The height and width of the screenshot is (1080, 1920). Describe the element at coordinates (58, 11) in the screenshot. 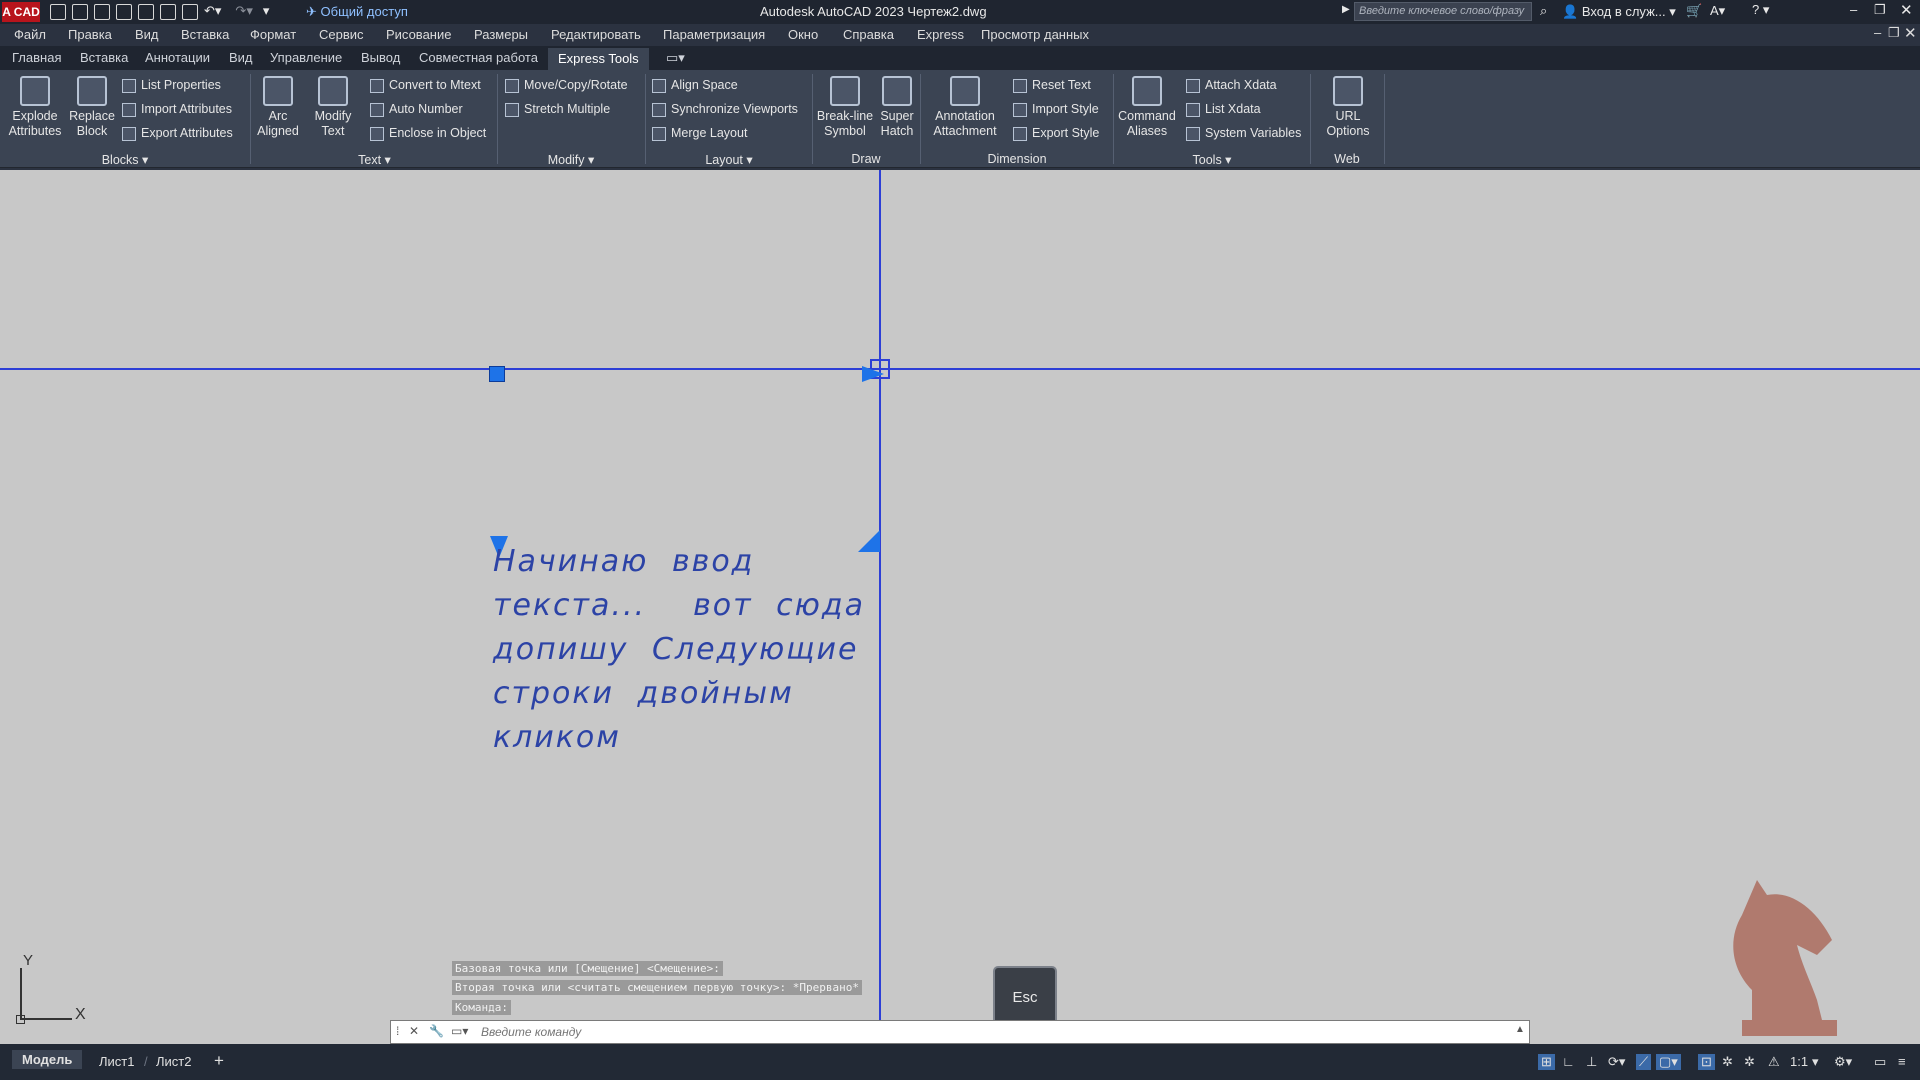

I see `new-icon` at that location.